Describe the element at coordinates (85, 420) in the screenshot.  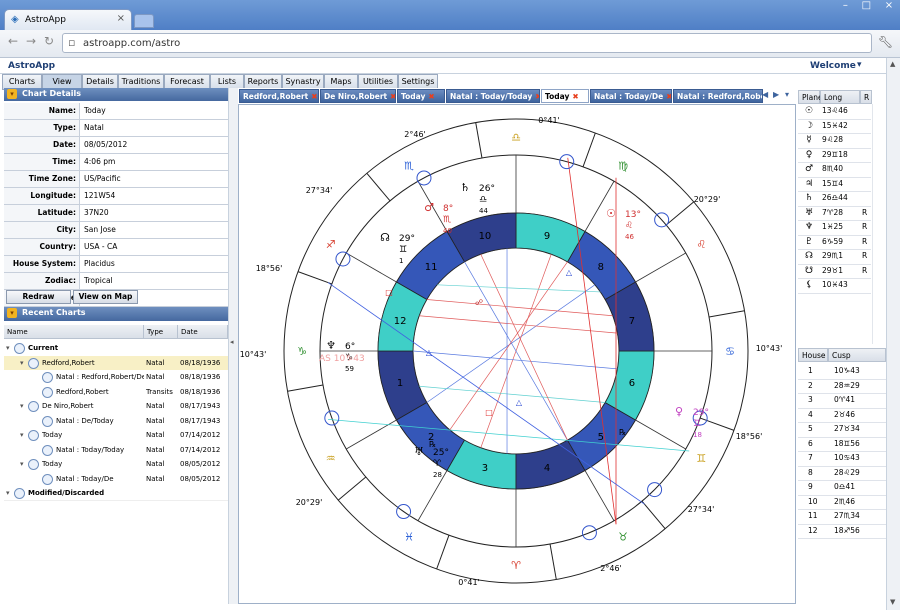
I see `tree-item-name: Natal : De/Today` at that location.